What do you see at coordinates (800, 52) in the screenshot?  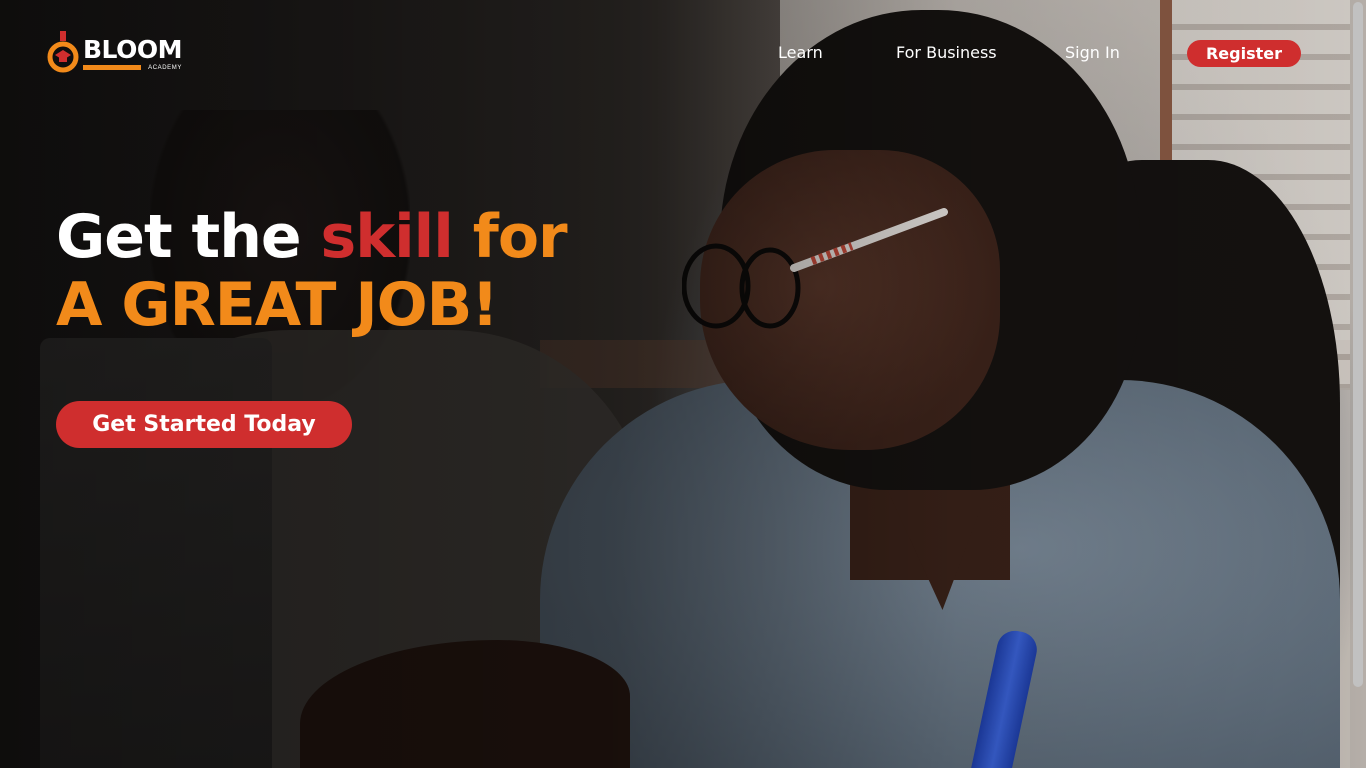 I see `nav-learn-link: Learn` at bounding box center [800, 52].